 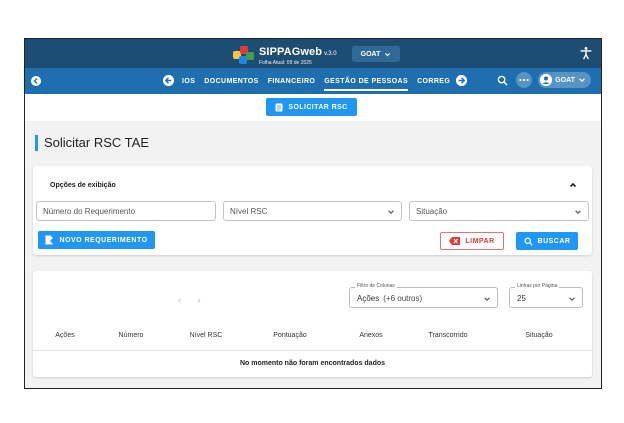 What do you see at coordinates (573, 185) in the screenshot?
I see `chevron-up-icon` at bounding box center [573, 185].